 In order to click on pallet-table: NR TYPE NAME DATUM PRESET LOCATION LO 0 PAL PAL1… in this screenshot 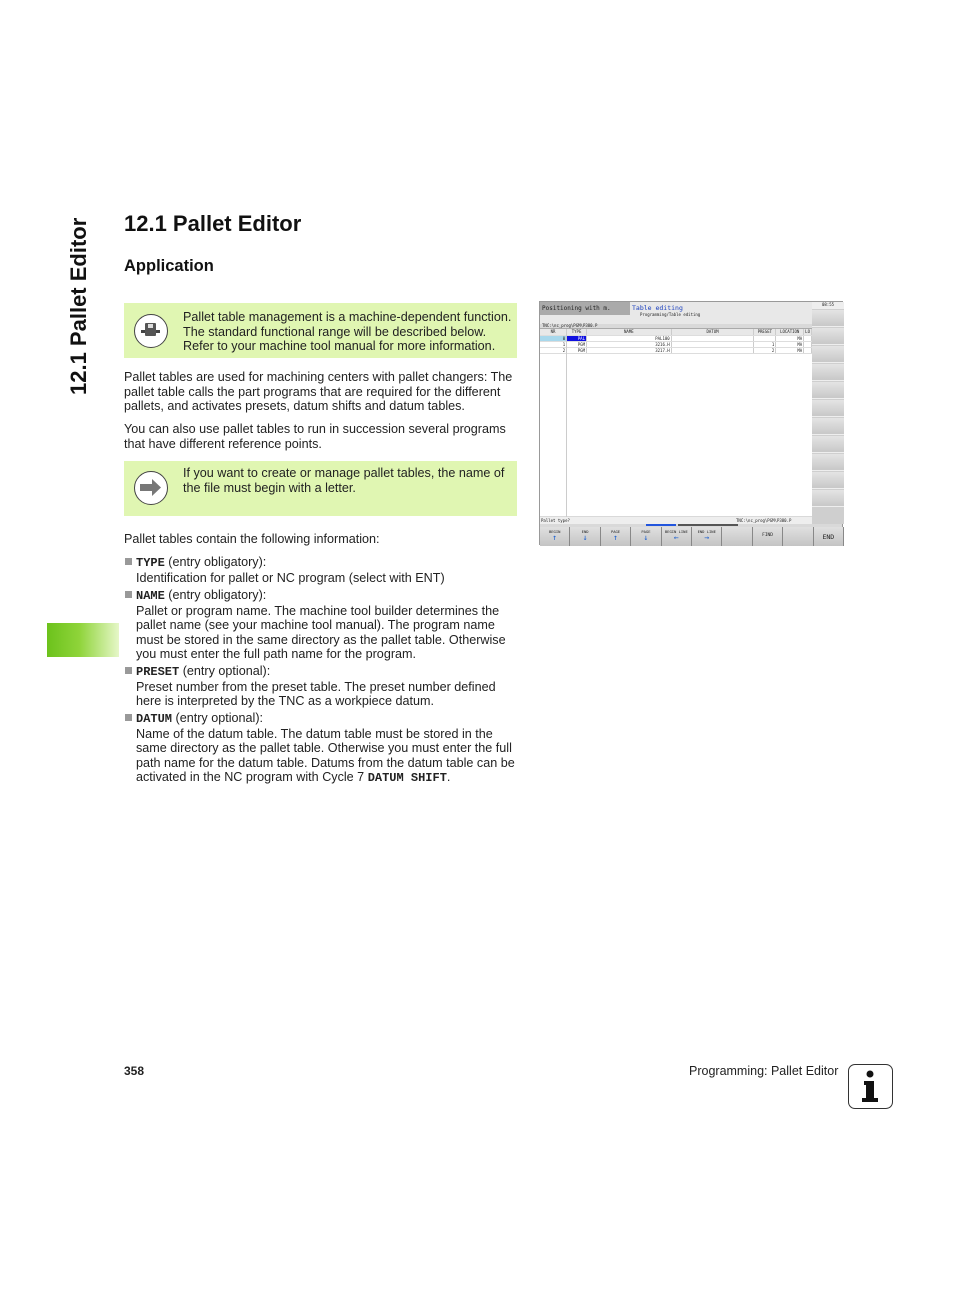, I will do `click(676, 422)`.